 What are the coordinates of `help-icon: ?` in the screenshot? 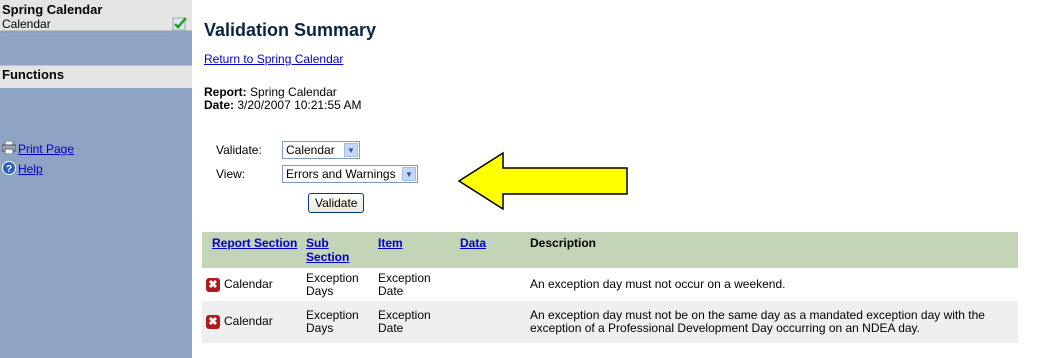 It's located at (9, 169).